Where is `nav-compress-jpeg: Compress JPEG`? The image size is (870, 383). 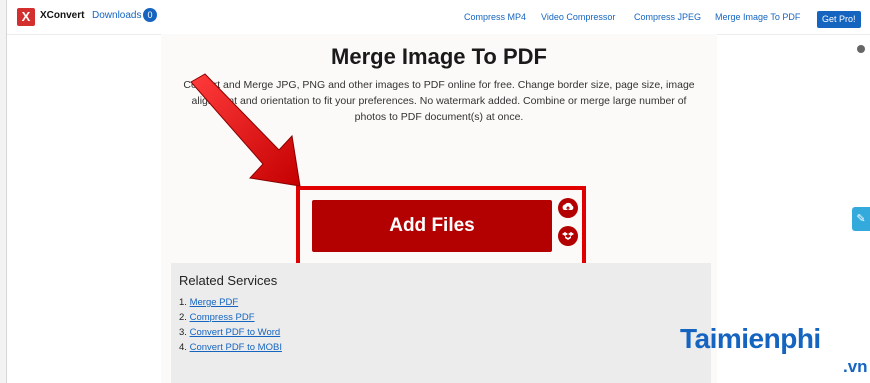
nav-compress-jpeg: Compress JPEG is located at coordinates (667, 17).